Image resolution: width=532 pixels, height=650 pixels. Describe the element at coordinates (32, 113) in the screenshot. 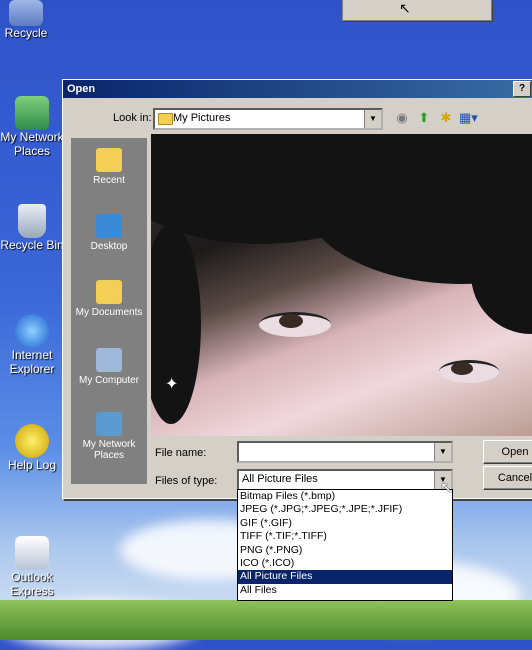

I see `network-places-icon` at that location.